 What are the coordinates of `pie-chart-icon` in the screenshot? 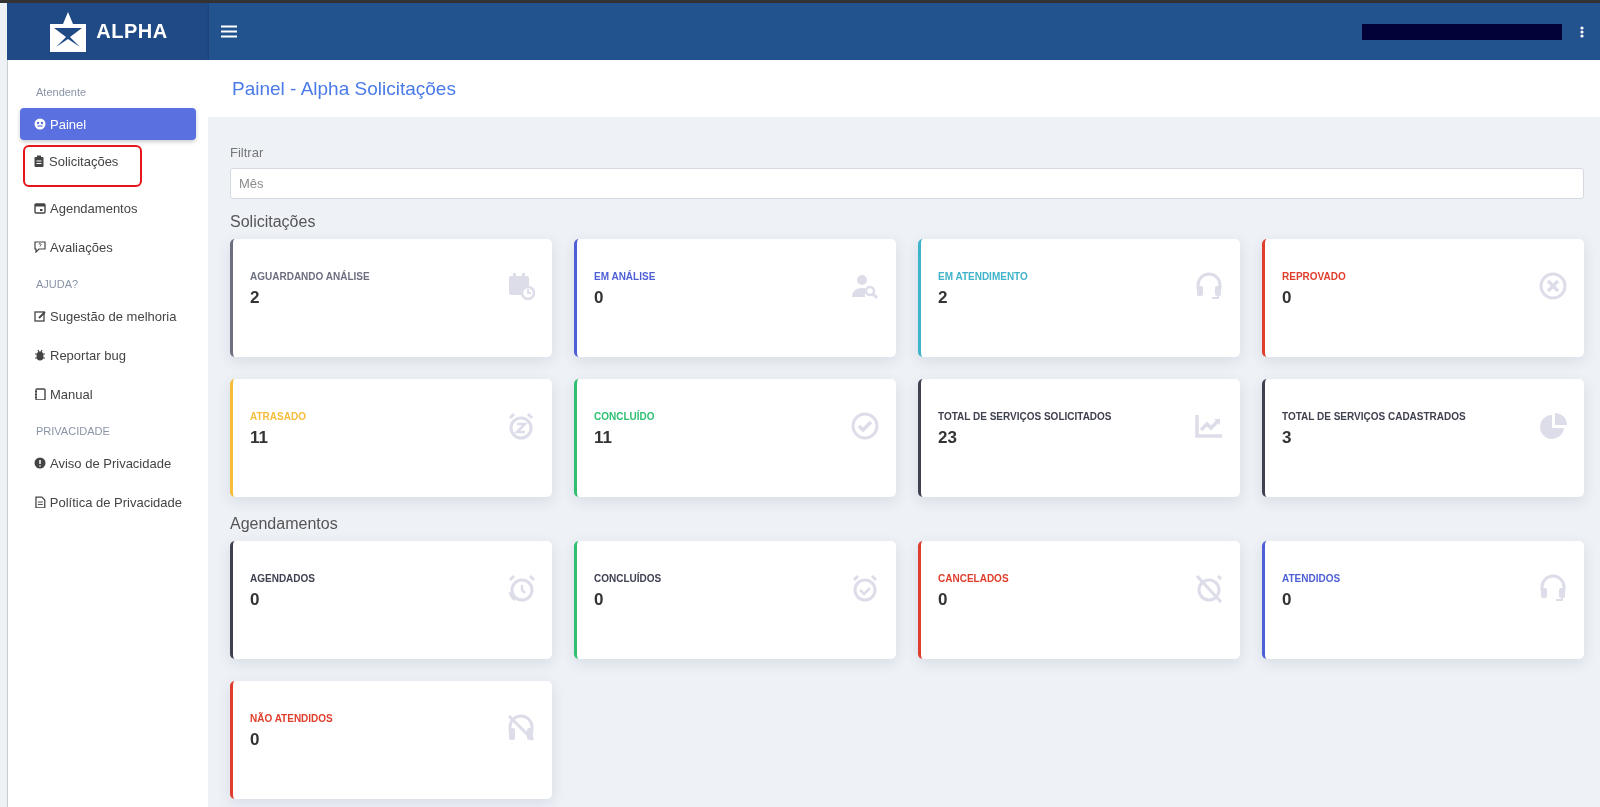 It's located at (1553, 426).